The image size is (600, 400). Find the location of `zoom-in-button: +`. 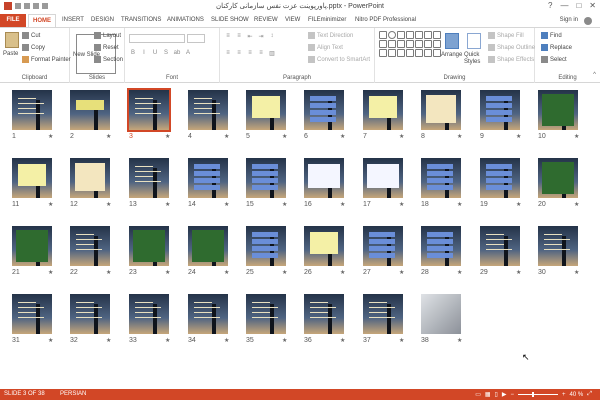

zoom-in-button: + is located at coordinates (564, 395).